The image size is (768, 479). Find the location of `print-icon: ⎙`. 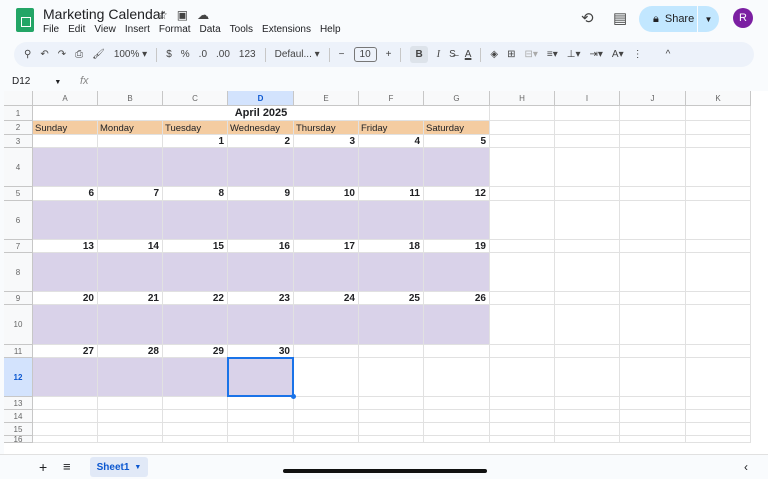

print-icon: ⎙ is located at coordinates (79, 54).